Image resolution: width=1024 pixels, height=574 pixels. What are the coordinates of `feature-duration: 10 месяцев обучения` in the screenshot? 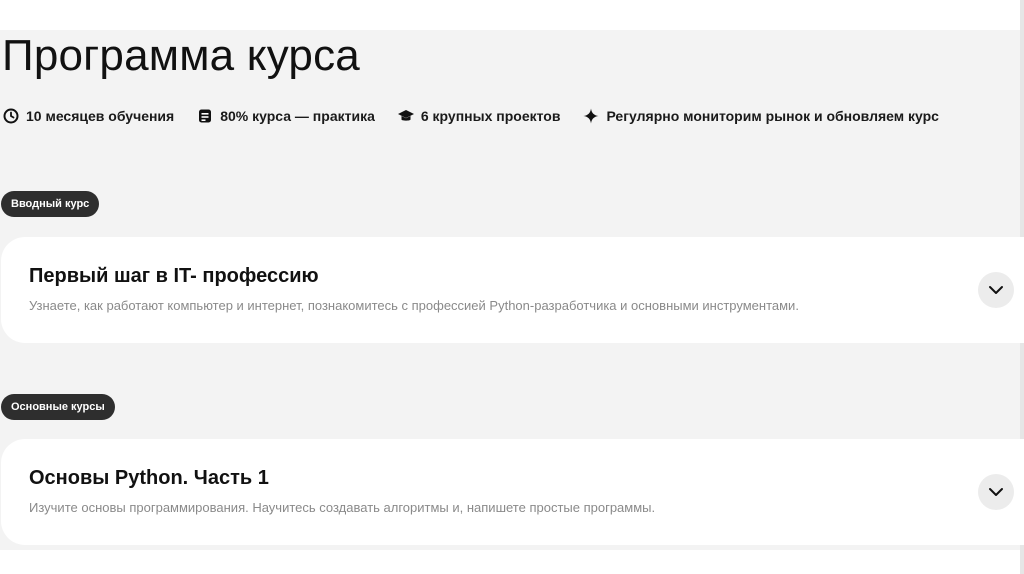 It's located at (88, 116).